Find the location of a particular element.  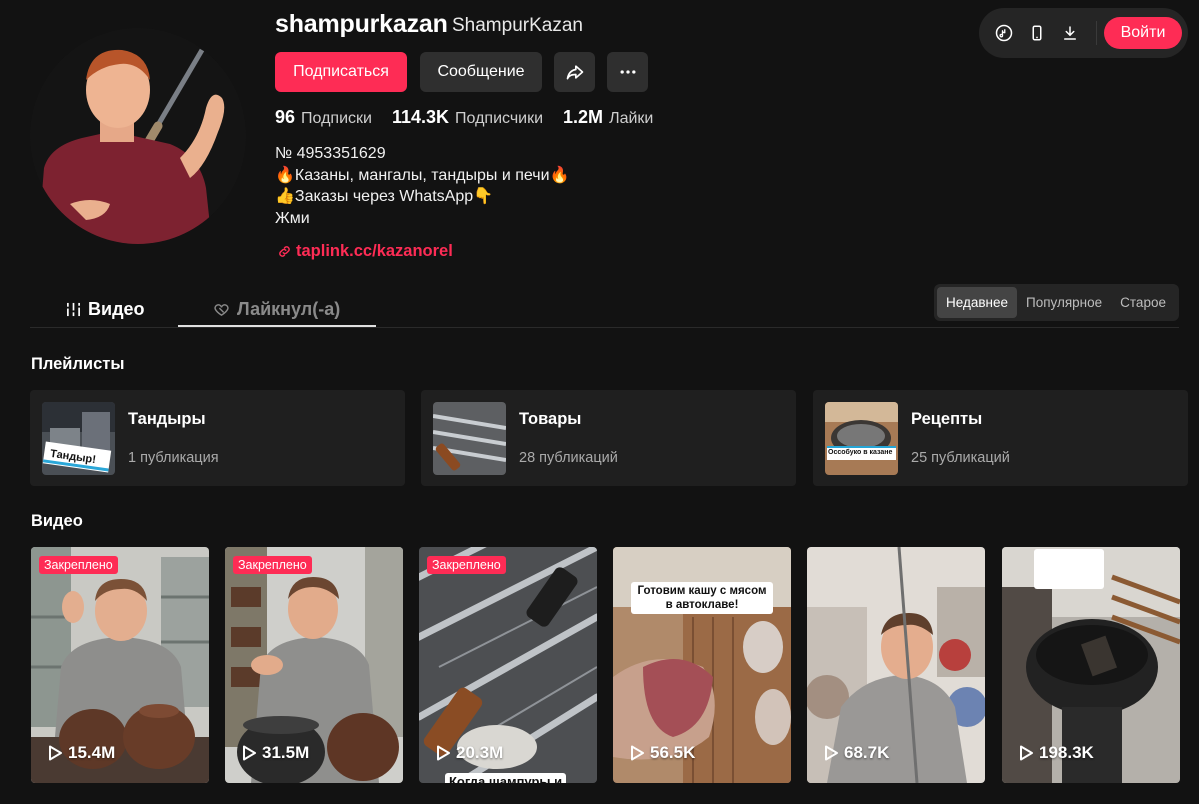

avatar is located at coordinates (138, 136).